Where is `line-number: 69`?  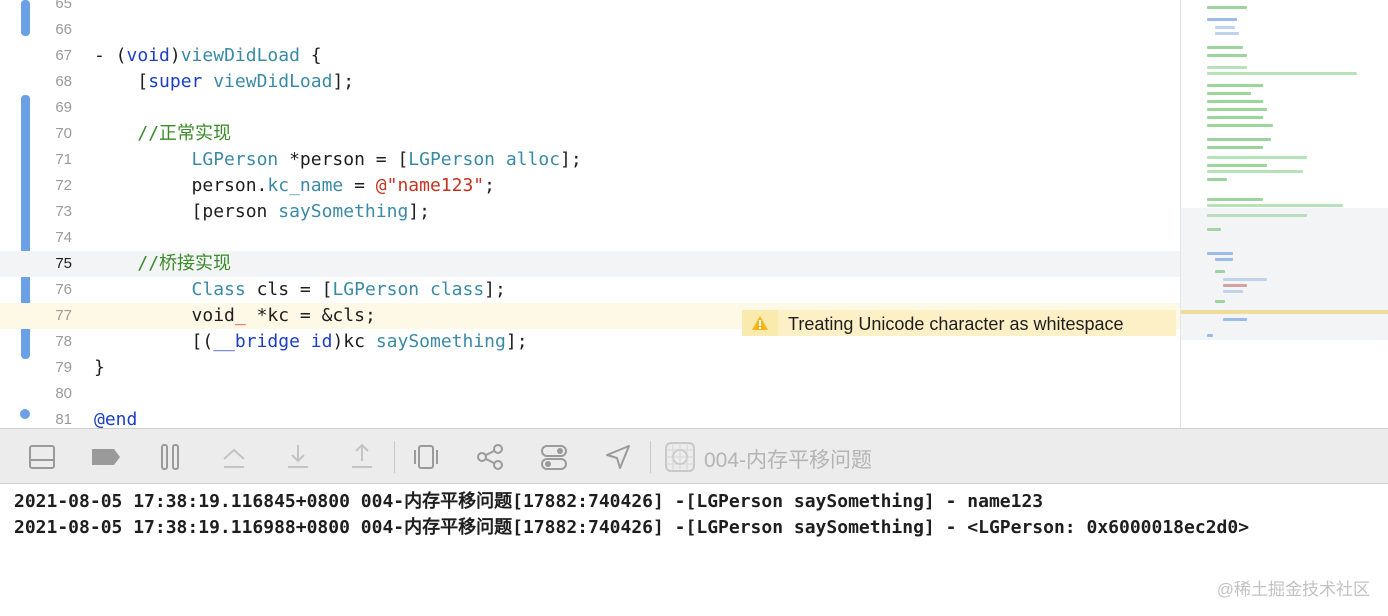
line-number: 69 is located at coordinates (51, 107).